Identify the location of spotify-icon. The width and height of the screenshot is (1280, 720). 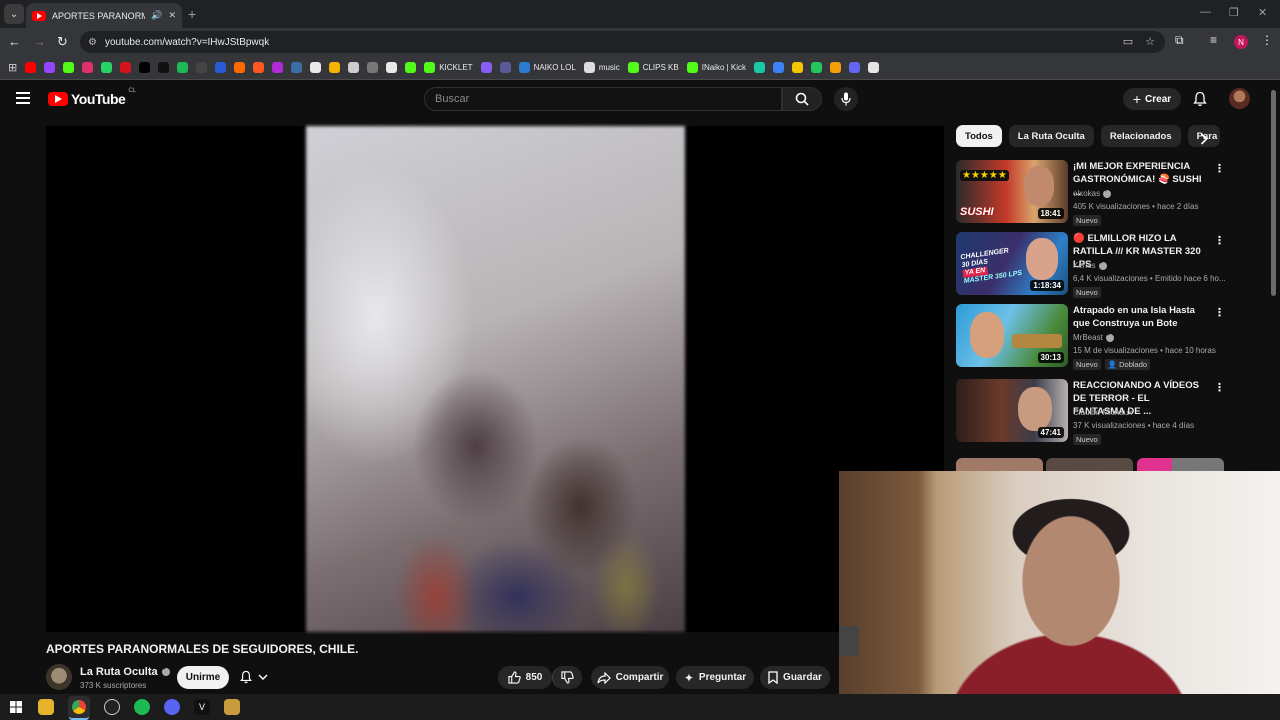
(142, 707).